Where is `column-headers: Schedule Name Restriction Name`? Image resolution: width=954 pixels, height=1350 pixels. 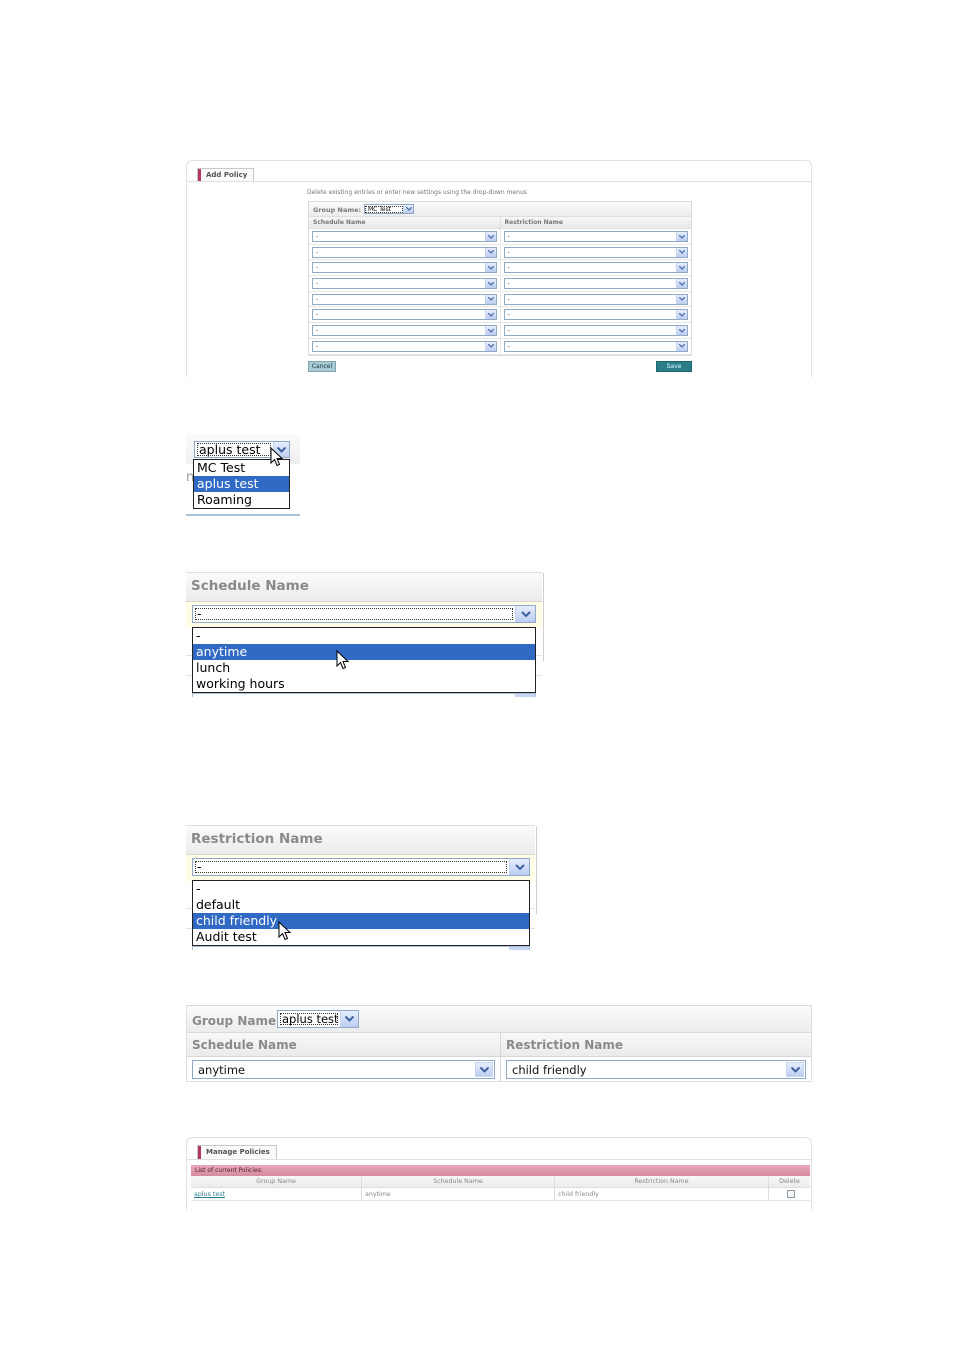 column-headers: Schedule Name Restriction Name is located at coordinates (500, 223).